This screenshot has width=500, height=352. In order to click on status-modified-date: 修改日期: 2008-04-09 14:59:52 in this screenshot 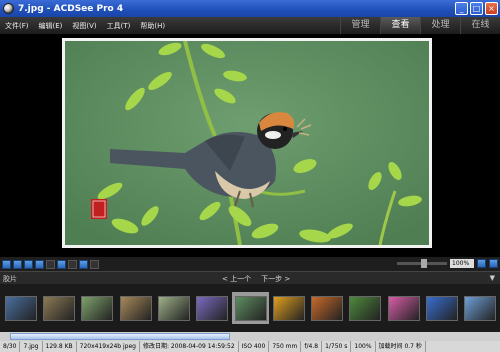, I will do `click(189, 346)`.